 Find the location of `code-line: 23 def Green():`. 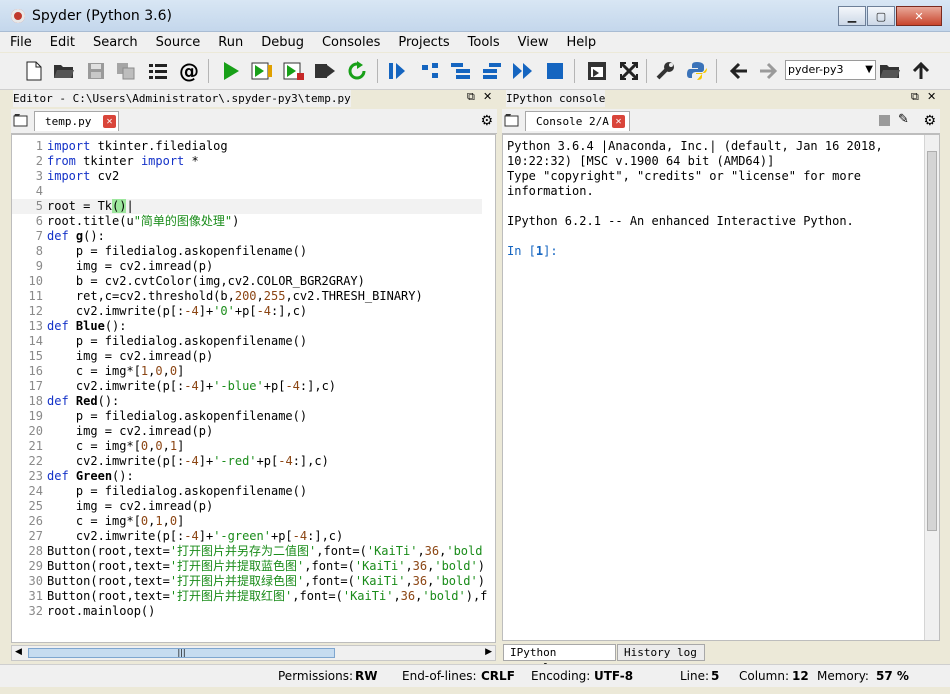

code-line: 23 def Green(): is located at coordinates (81, 476).